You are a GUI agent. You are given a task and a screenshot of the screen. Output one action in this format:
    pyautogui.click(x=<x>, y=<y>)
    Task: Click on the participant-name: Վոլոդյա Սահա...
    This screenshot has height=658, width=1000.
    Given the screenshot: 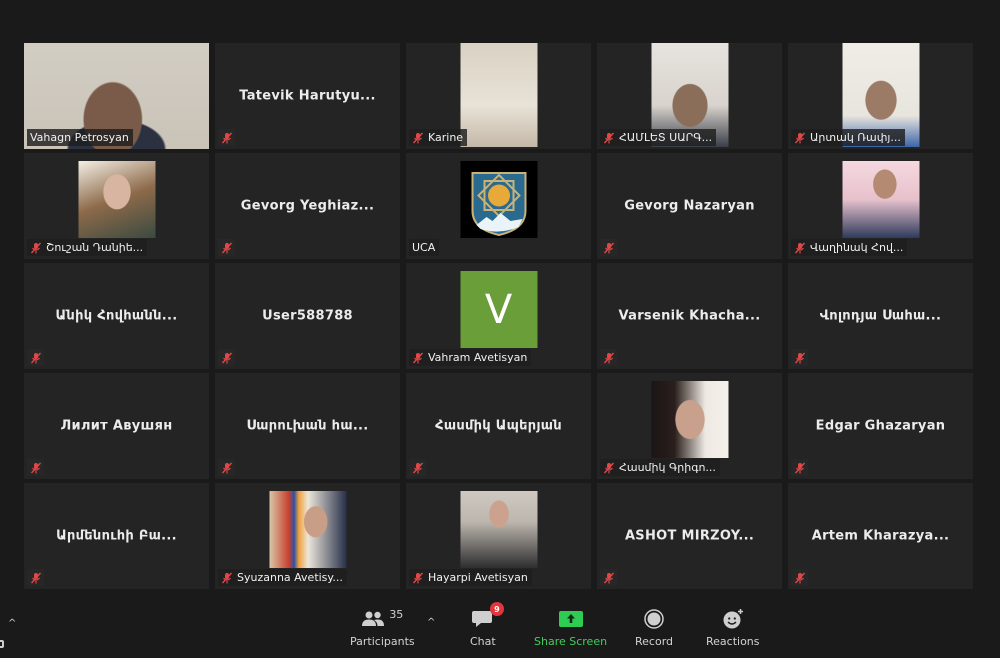 What is the action you would take?
    pyautogui.click(x=880, y=316)
    